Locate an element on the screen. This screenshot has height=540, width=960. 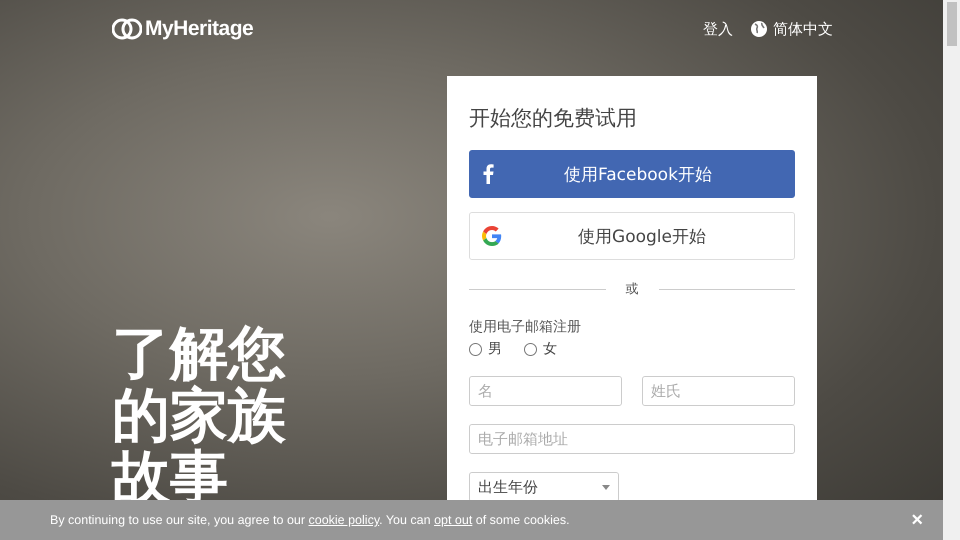
gender-label: 女 is located at coordinates (550, 349).